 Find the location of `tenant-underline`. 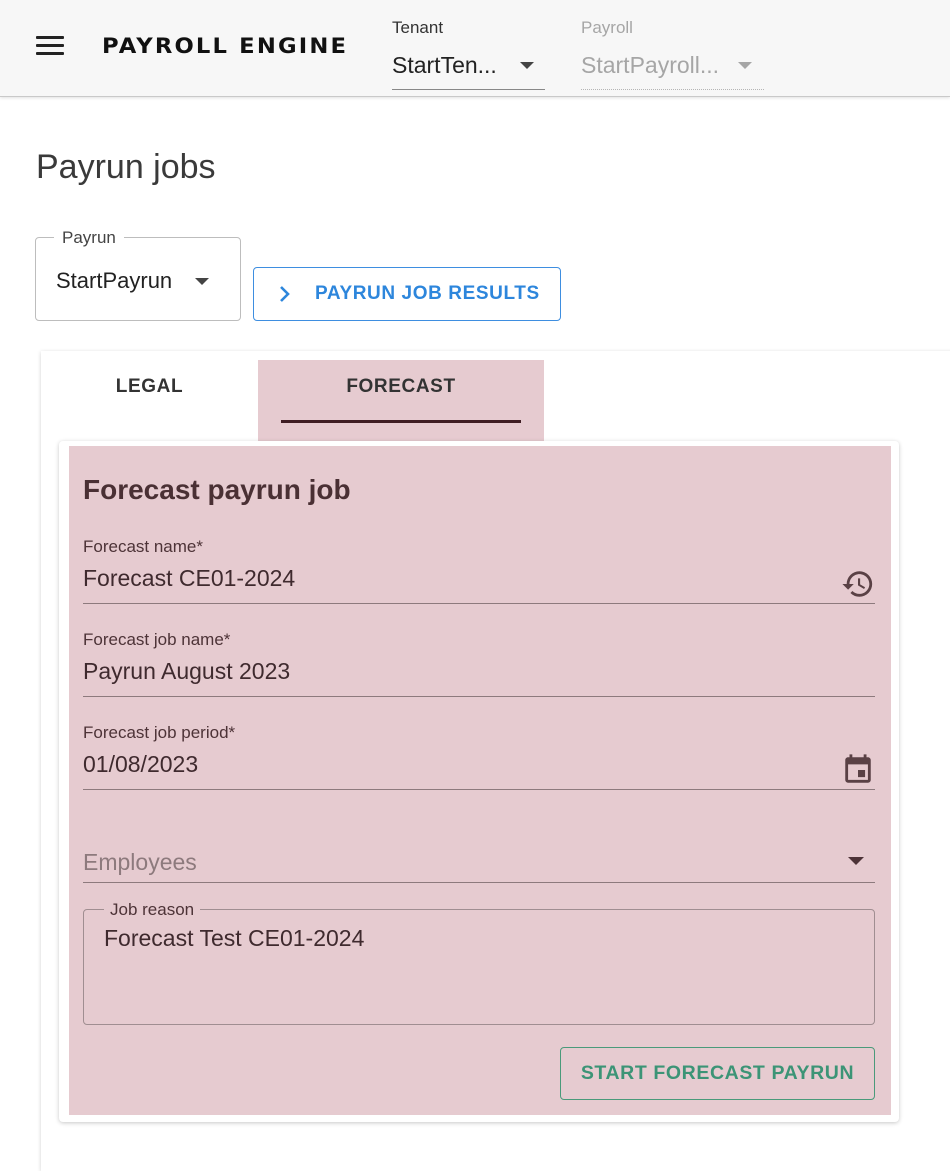

tenant-underline is located at coordinates (468, 89).